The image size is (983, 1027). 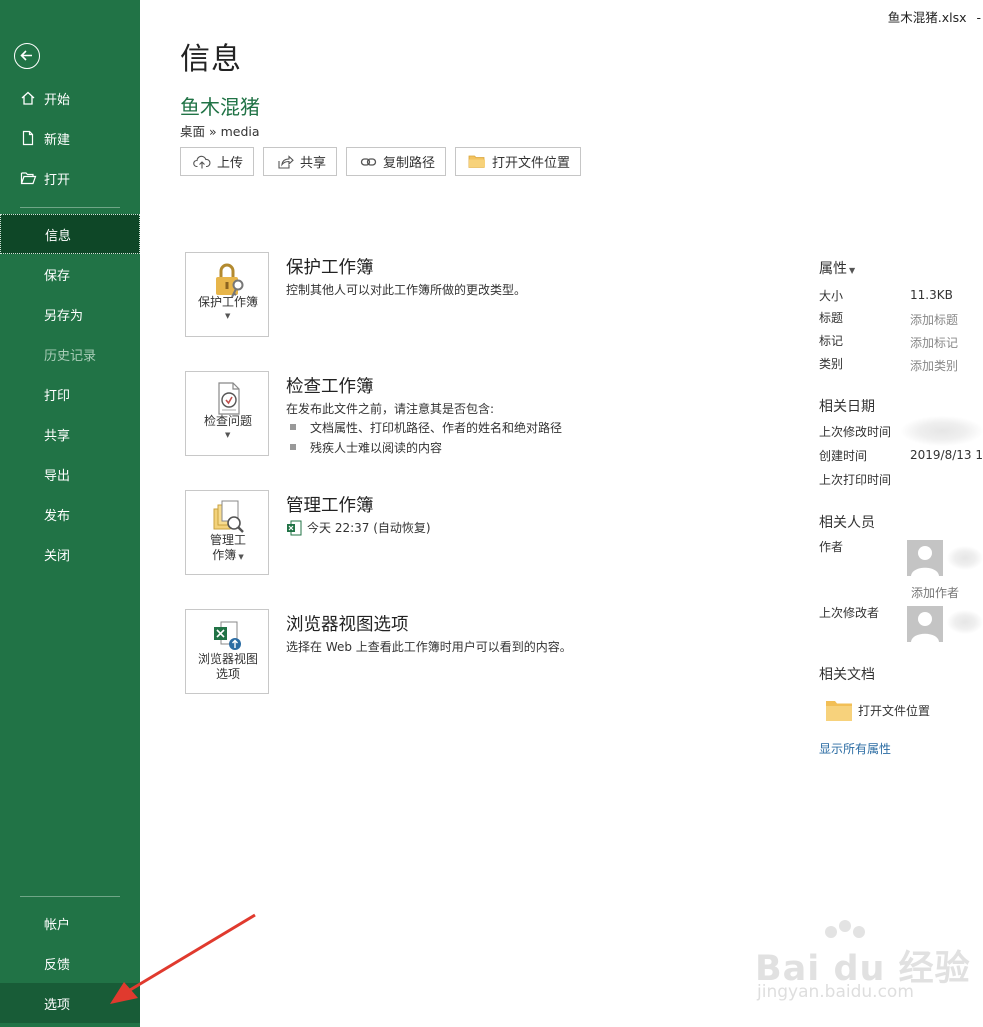 I want to click on open-location-text: 打开文件位置, so click(x=894, y=710).